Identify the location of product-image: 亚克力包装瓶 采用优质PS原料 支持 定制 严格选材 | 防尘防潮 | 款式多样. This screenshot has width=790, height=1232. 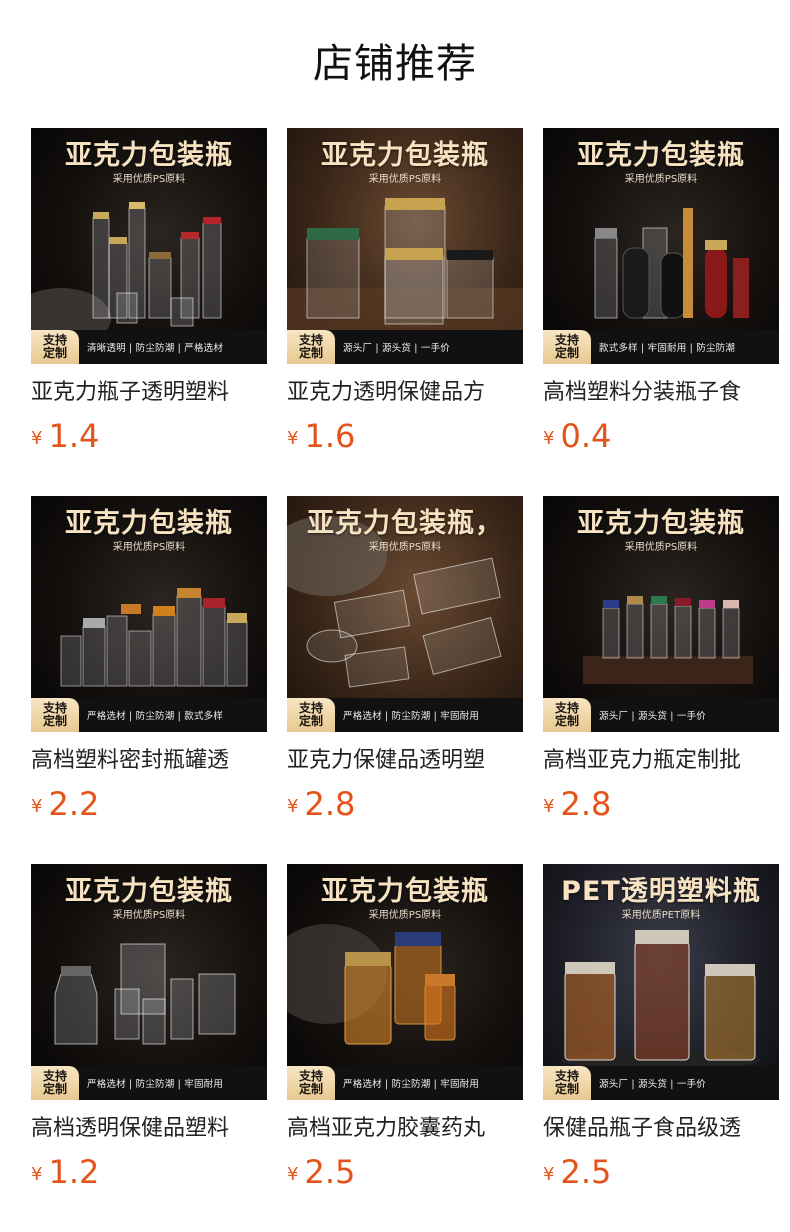
(149, 614).